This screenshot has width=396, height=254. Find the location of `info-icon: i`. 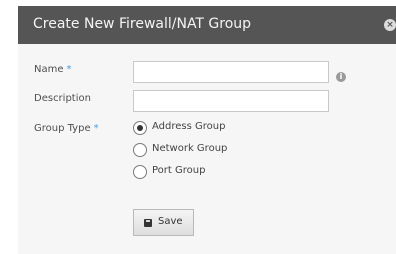

info-icon: i is located at coordinates (341, 77).